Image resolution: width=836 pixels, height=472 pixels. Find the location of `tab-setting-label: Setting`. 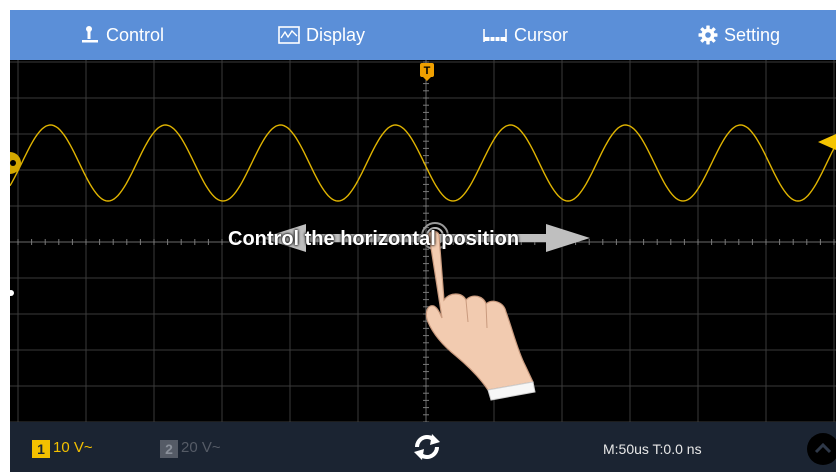

tab-setting-label: Setting is located at coordinates (752, 34).